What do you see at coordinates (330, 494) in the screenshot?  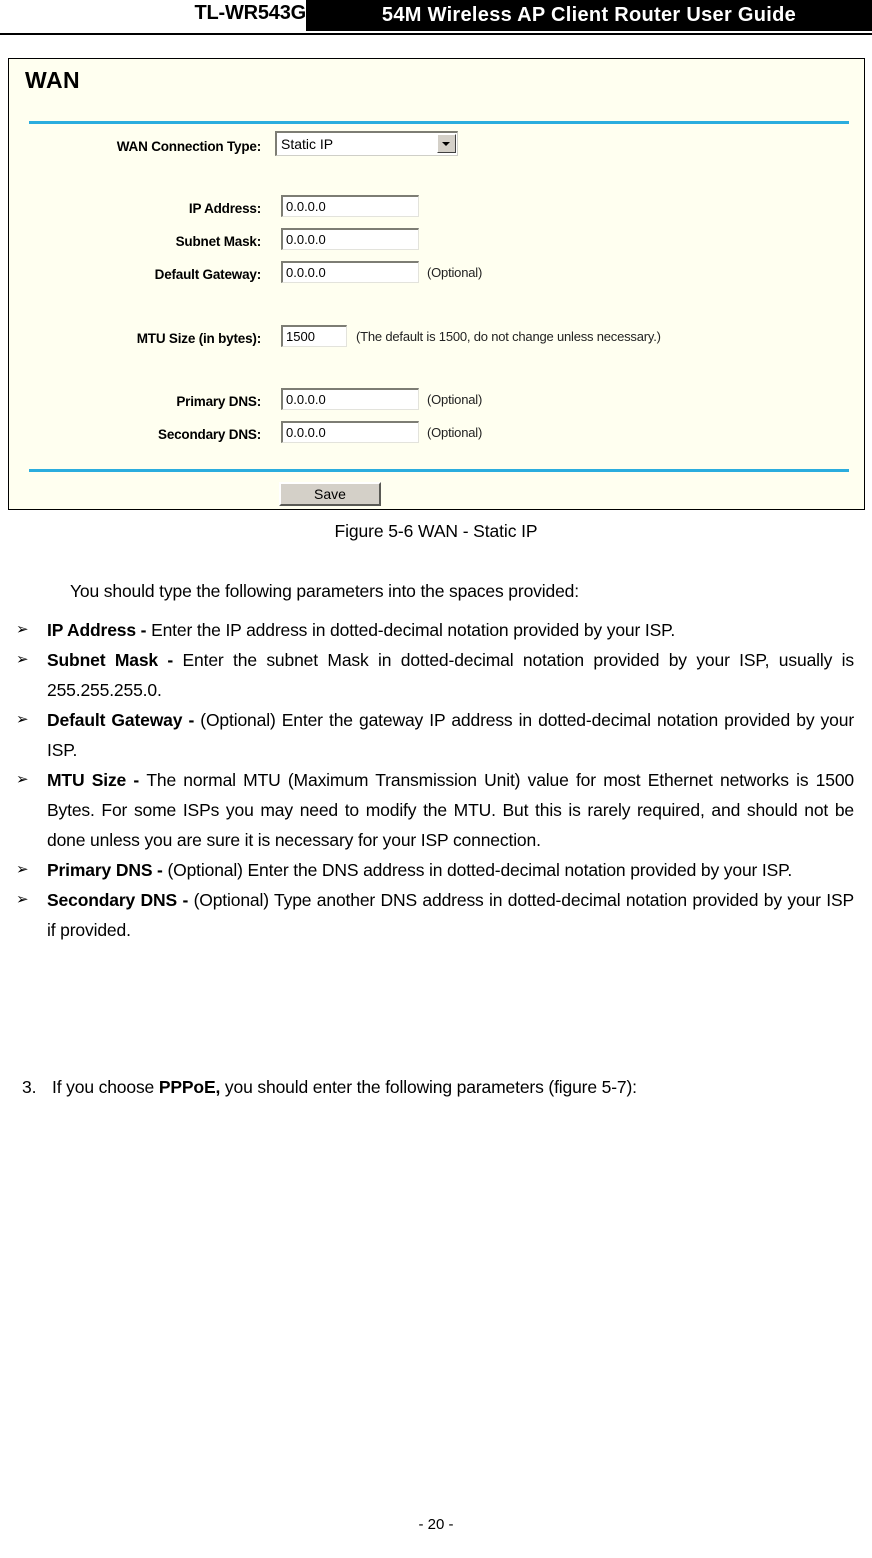 I see `save-button: Save` at bounding box center [330, 494].